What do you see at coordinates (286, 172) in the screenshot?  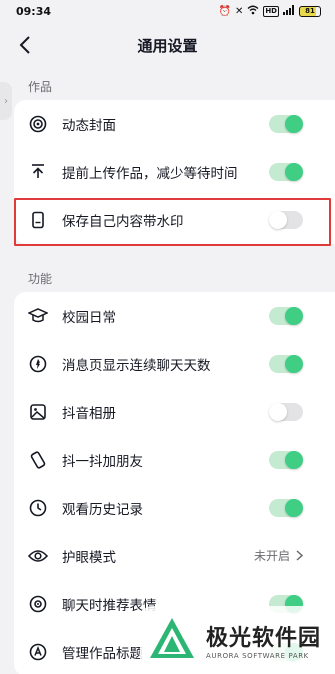 I see `pre-upload-toggle` at bounding box center [286, 172].